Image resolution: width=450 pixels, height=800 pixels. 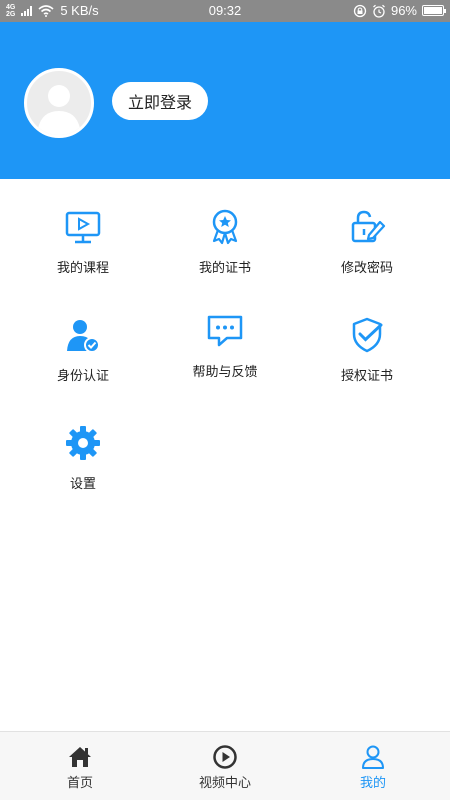 I want to click on monitor-play-icon, so click(x=83, y=227).